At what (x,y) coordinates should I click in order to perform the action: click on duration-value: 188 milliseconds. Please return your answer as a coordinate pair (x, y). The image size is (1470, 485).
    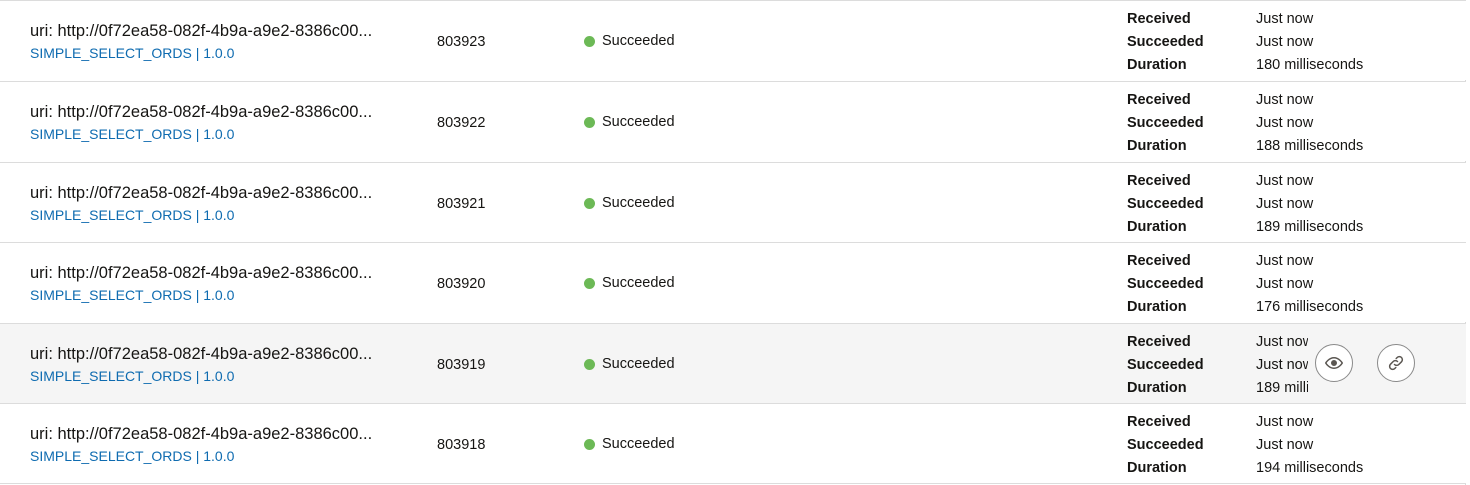
    Looking at the image, I should click on (1310, 146).